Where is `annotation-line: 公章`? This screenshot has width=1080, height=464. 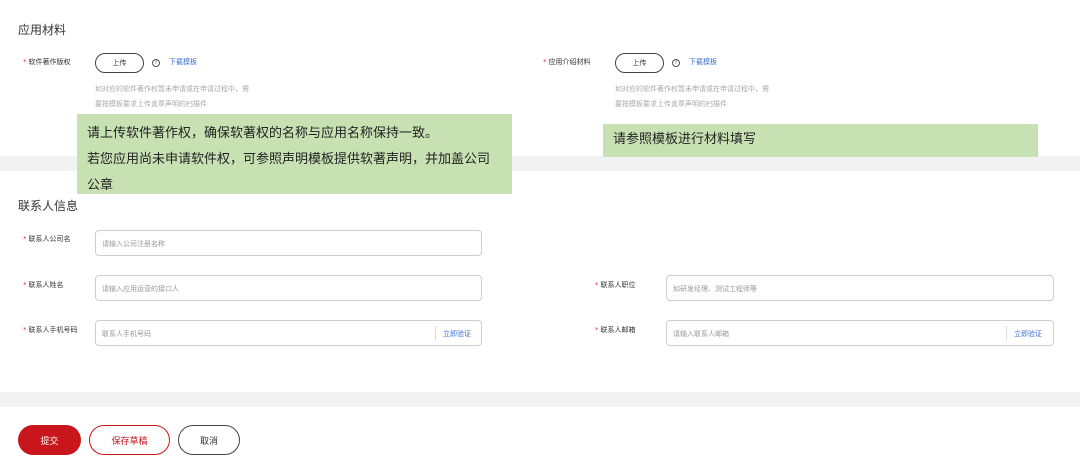
annotation-line: 公章 is located at coordinates (100, 185).